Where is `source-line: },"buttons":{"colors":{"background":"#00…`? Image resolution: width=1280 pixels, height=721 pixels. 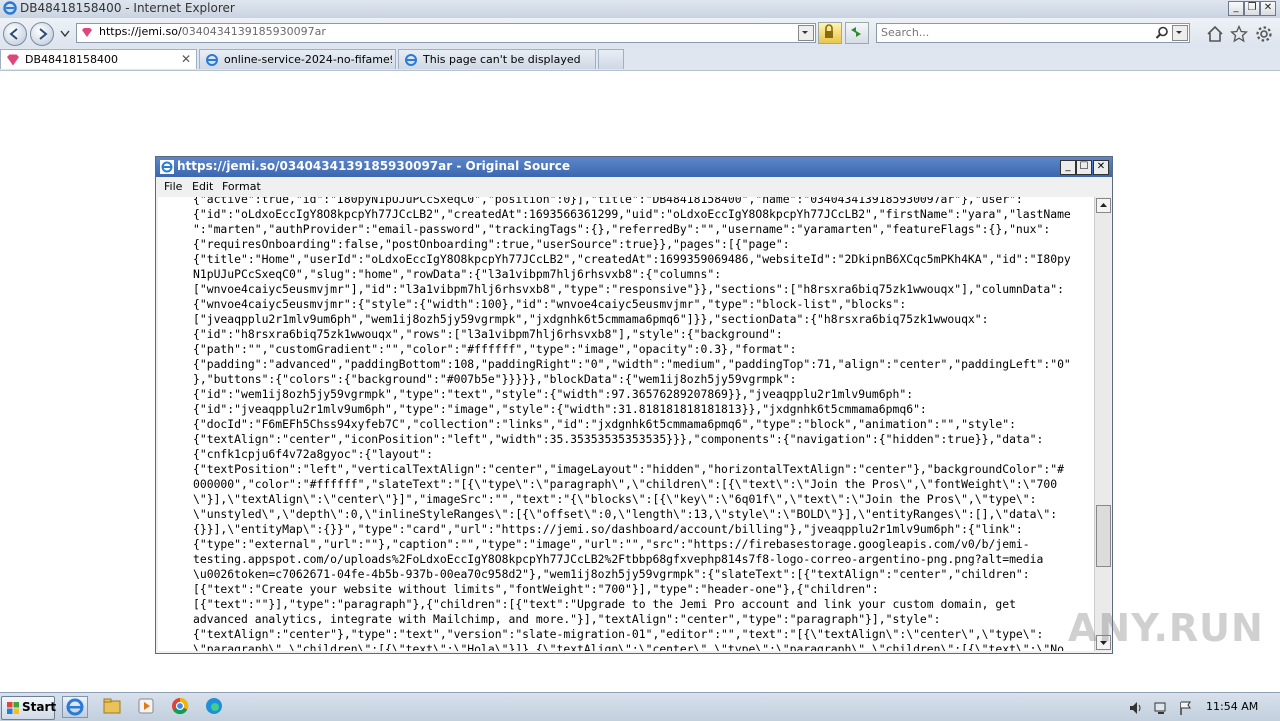 source-line: },"buttons":{"colors":{"background":"#00… is located at coordinates (495, 379).